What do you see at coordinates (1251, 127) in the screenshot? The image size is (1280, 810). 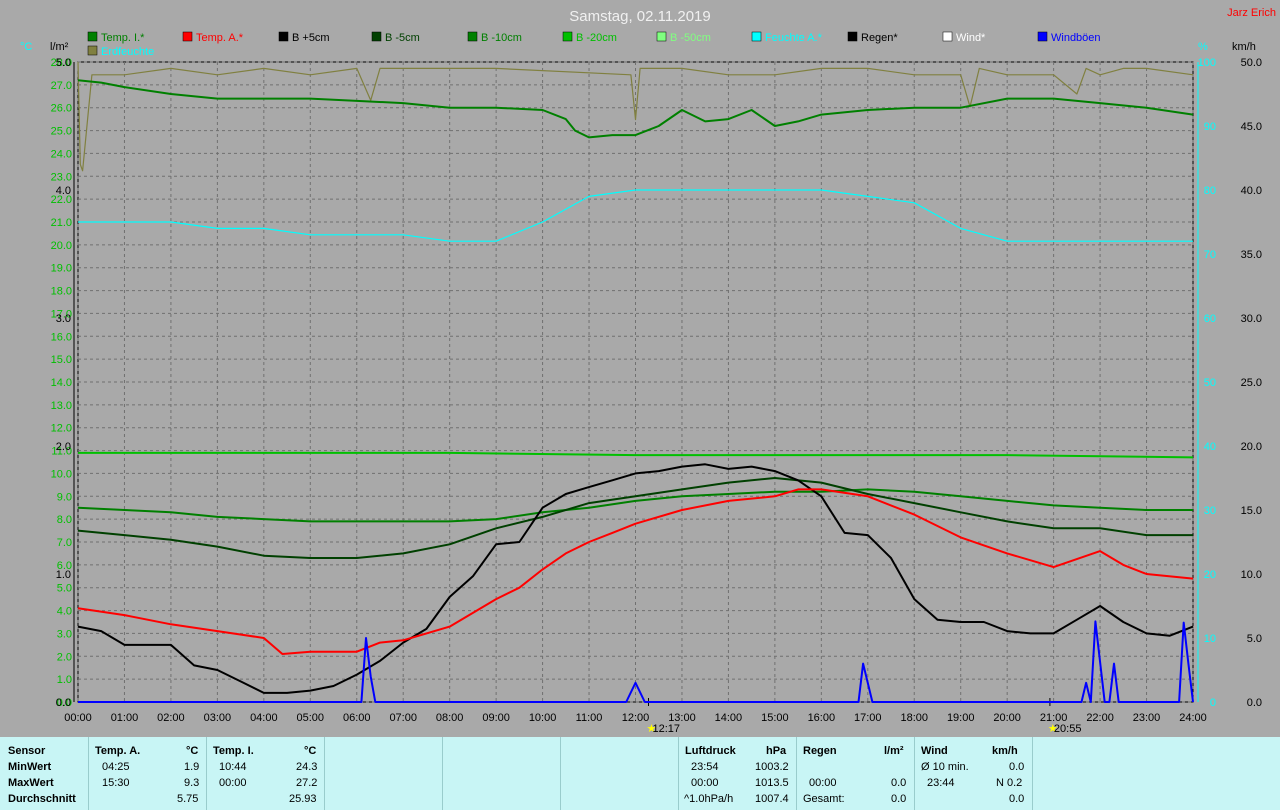 I see `y-tick-wind: 45.0` at bounding box center [1251, 127].